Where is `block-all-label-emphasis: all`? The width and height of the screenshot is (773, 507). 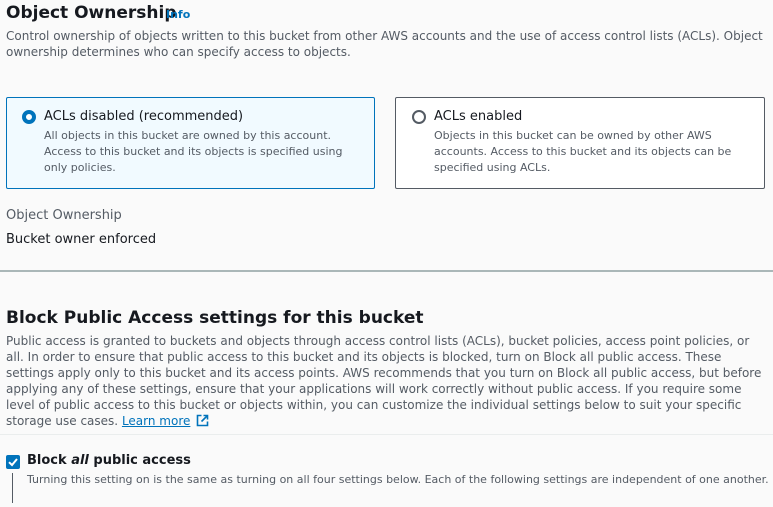 block-all-label-emphasis: all is located at coordinates (80, 460).